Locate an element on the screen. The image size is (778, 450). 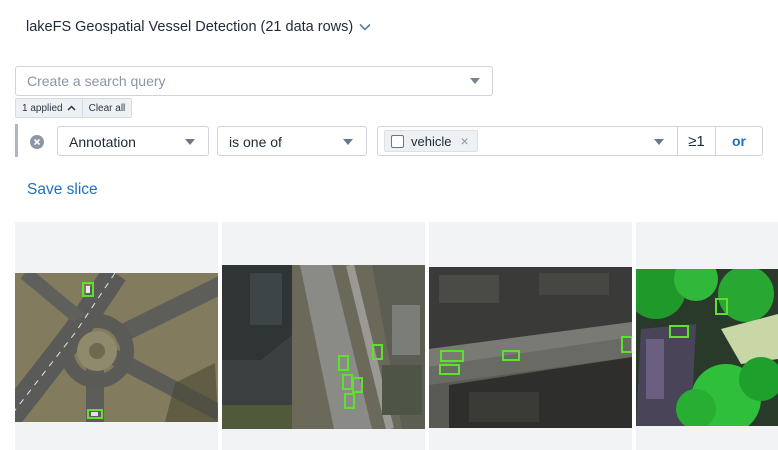
chevron-down-icon is located at coordinates (365, 27).